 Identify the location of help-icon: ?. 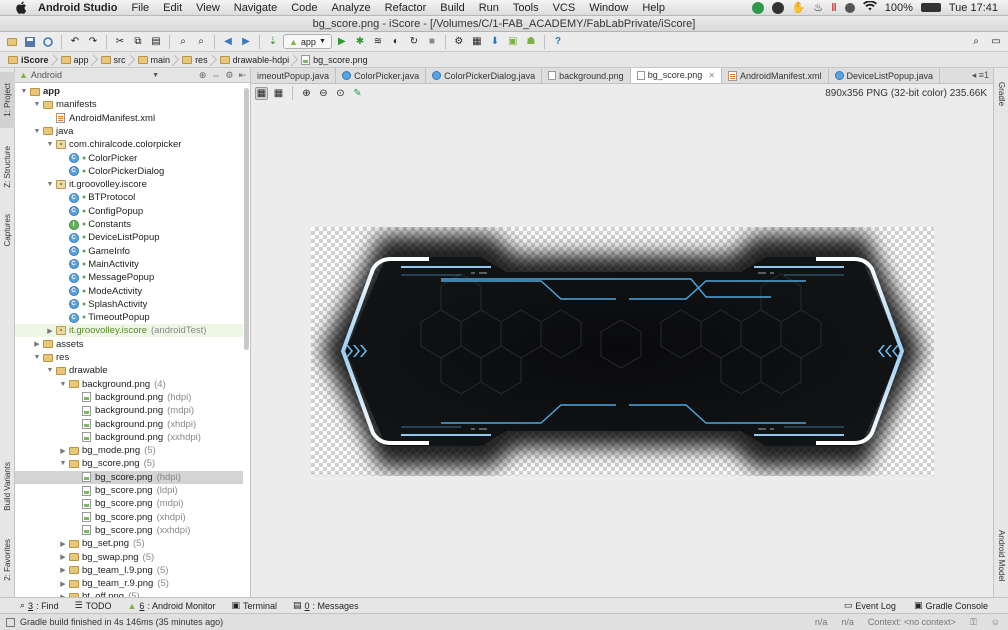
(558, 42).